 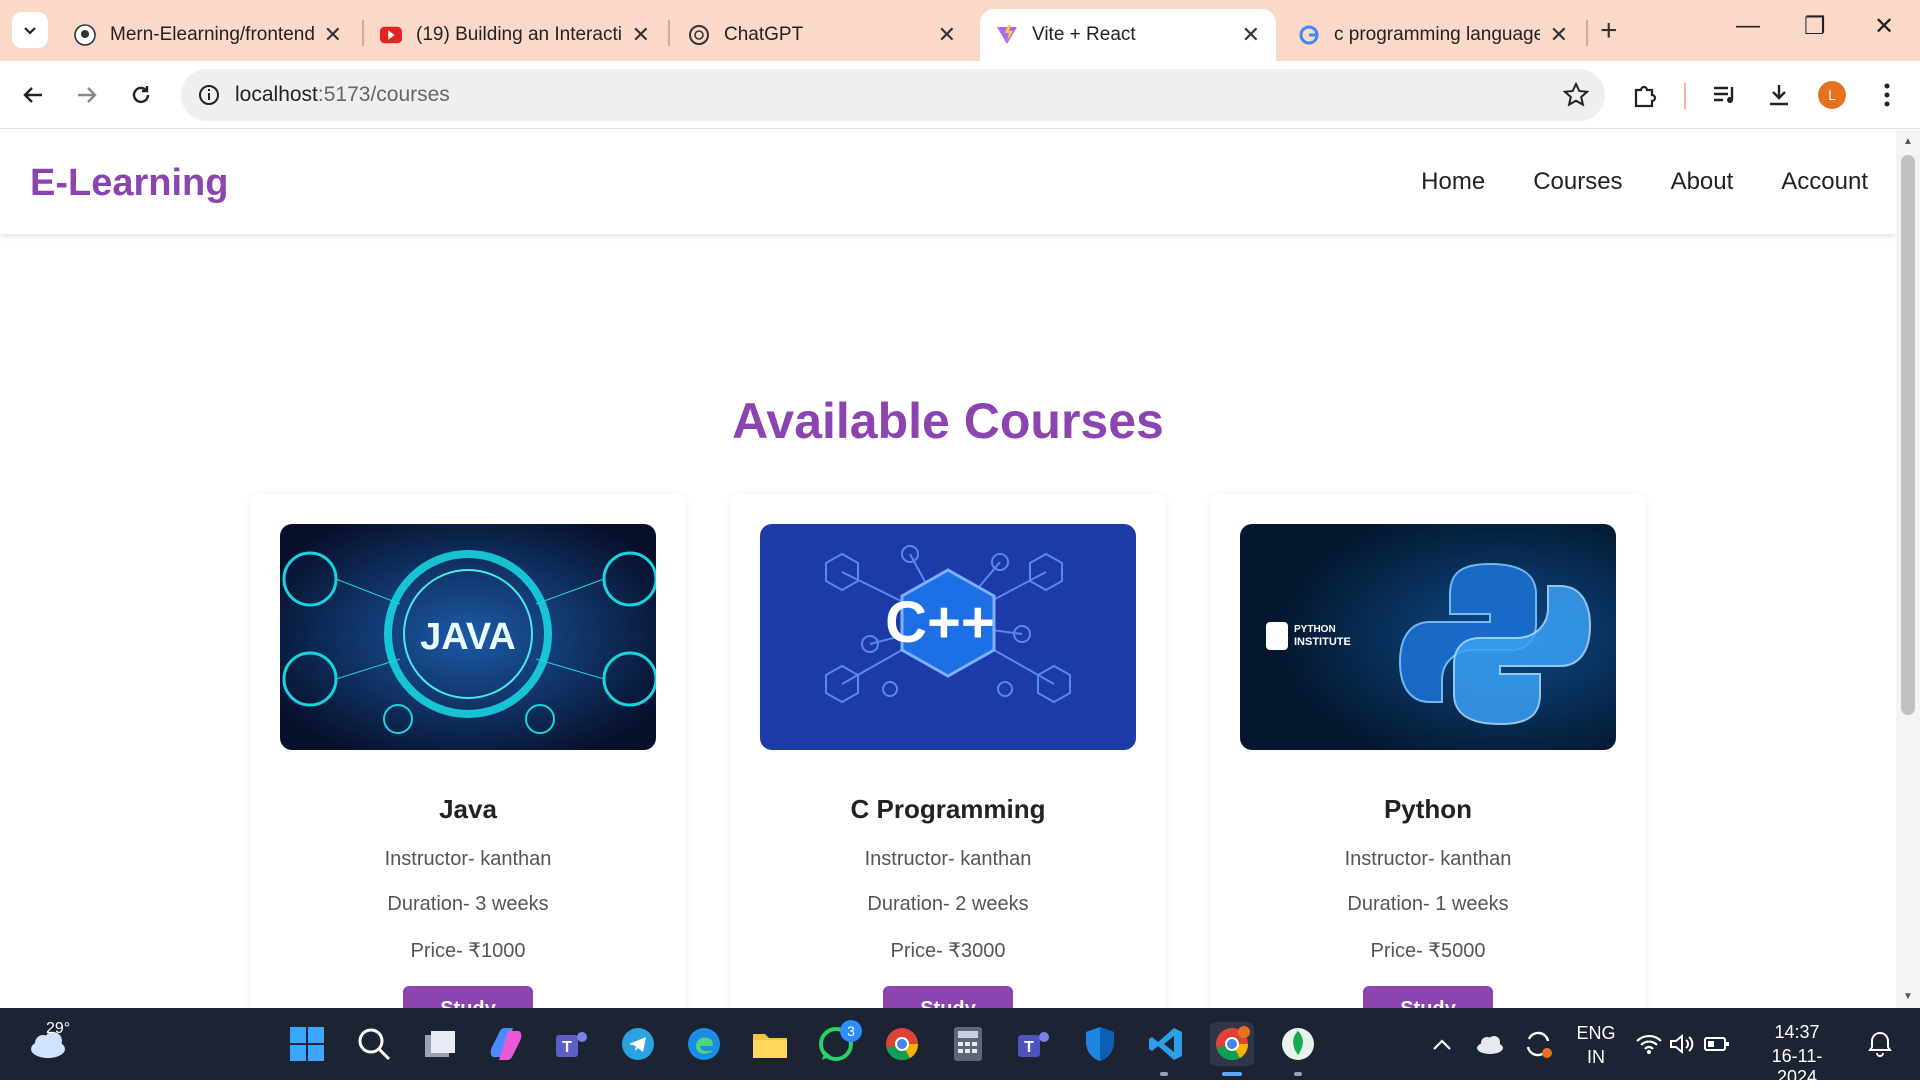 I want to click on page-title: Available Courses, so click(x=948, y=421).